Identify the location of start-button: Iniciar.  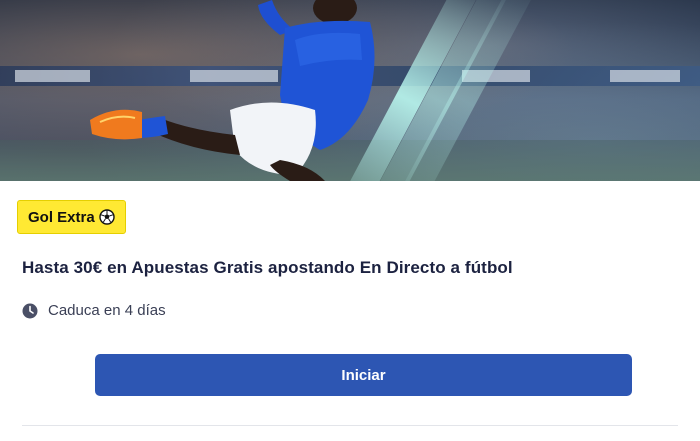
(363, 375).